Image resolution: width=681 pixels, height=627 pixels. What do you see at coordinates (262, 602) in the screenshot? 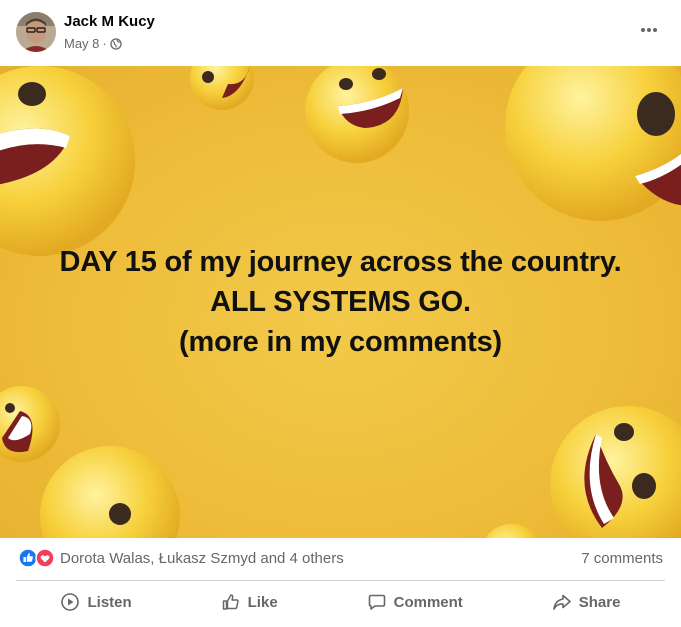
I see `like-label: Like` at bounding box center [262, 602].